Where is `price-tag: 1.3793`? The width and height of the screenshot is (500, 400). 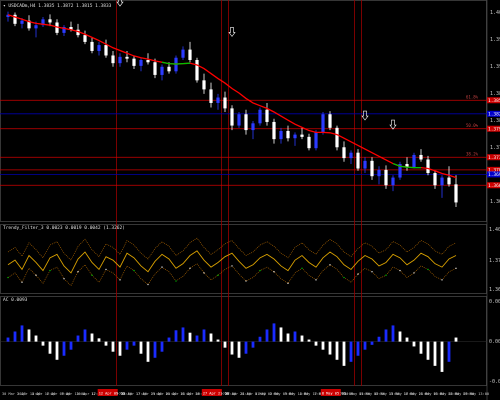 price-tag: 1.3793 is located at coordinates (493, 129).